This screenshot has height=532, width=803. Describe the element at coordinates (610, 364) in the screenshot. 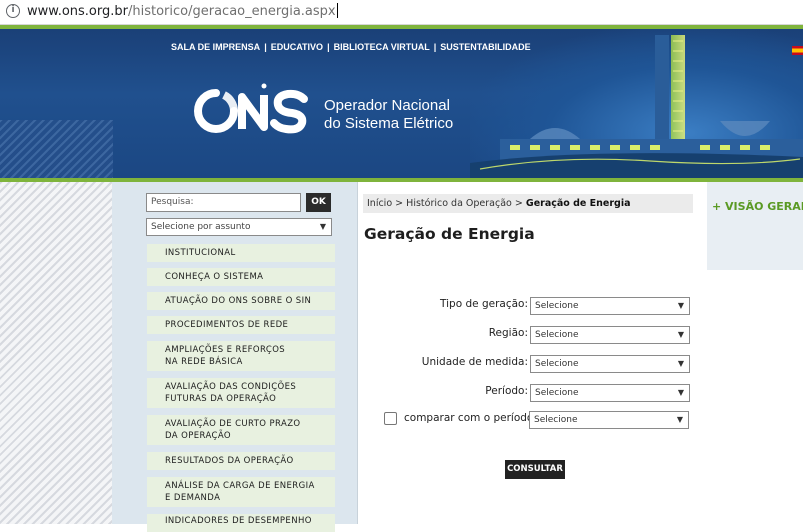

I see `unidade-de-medida-select: Selecione ▼` at that location.